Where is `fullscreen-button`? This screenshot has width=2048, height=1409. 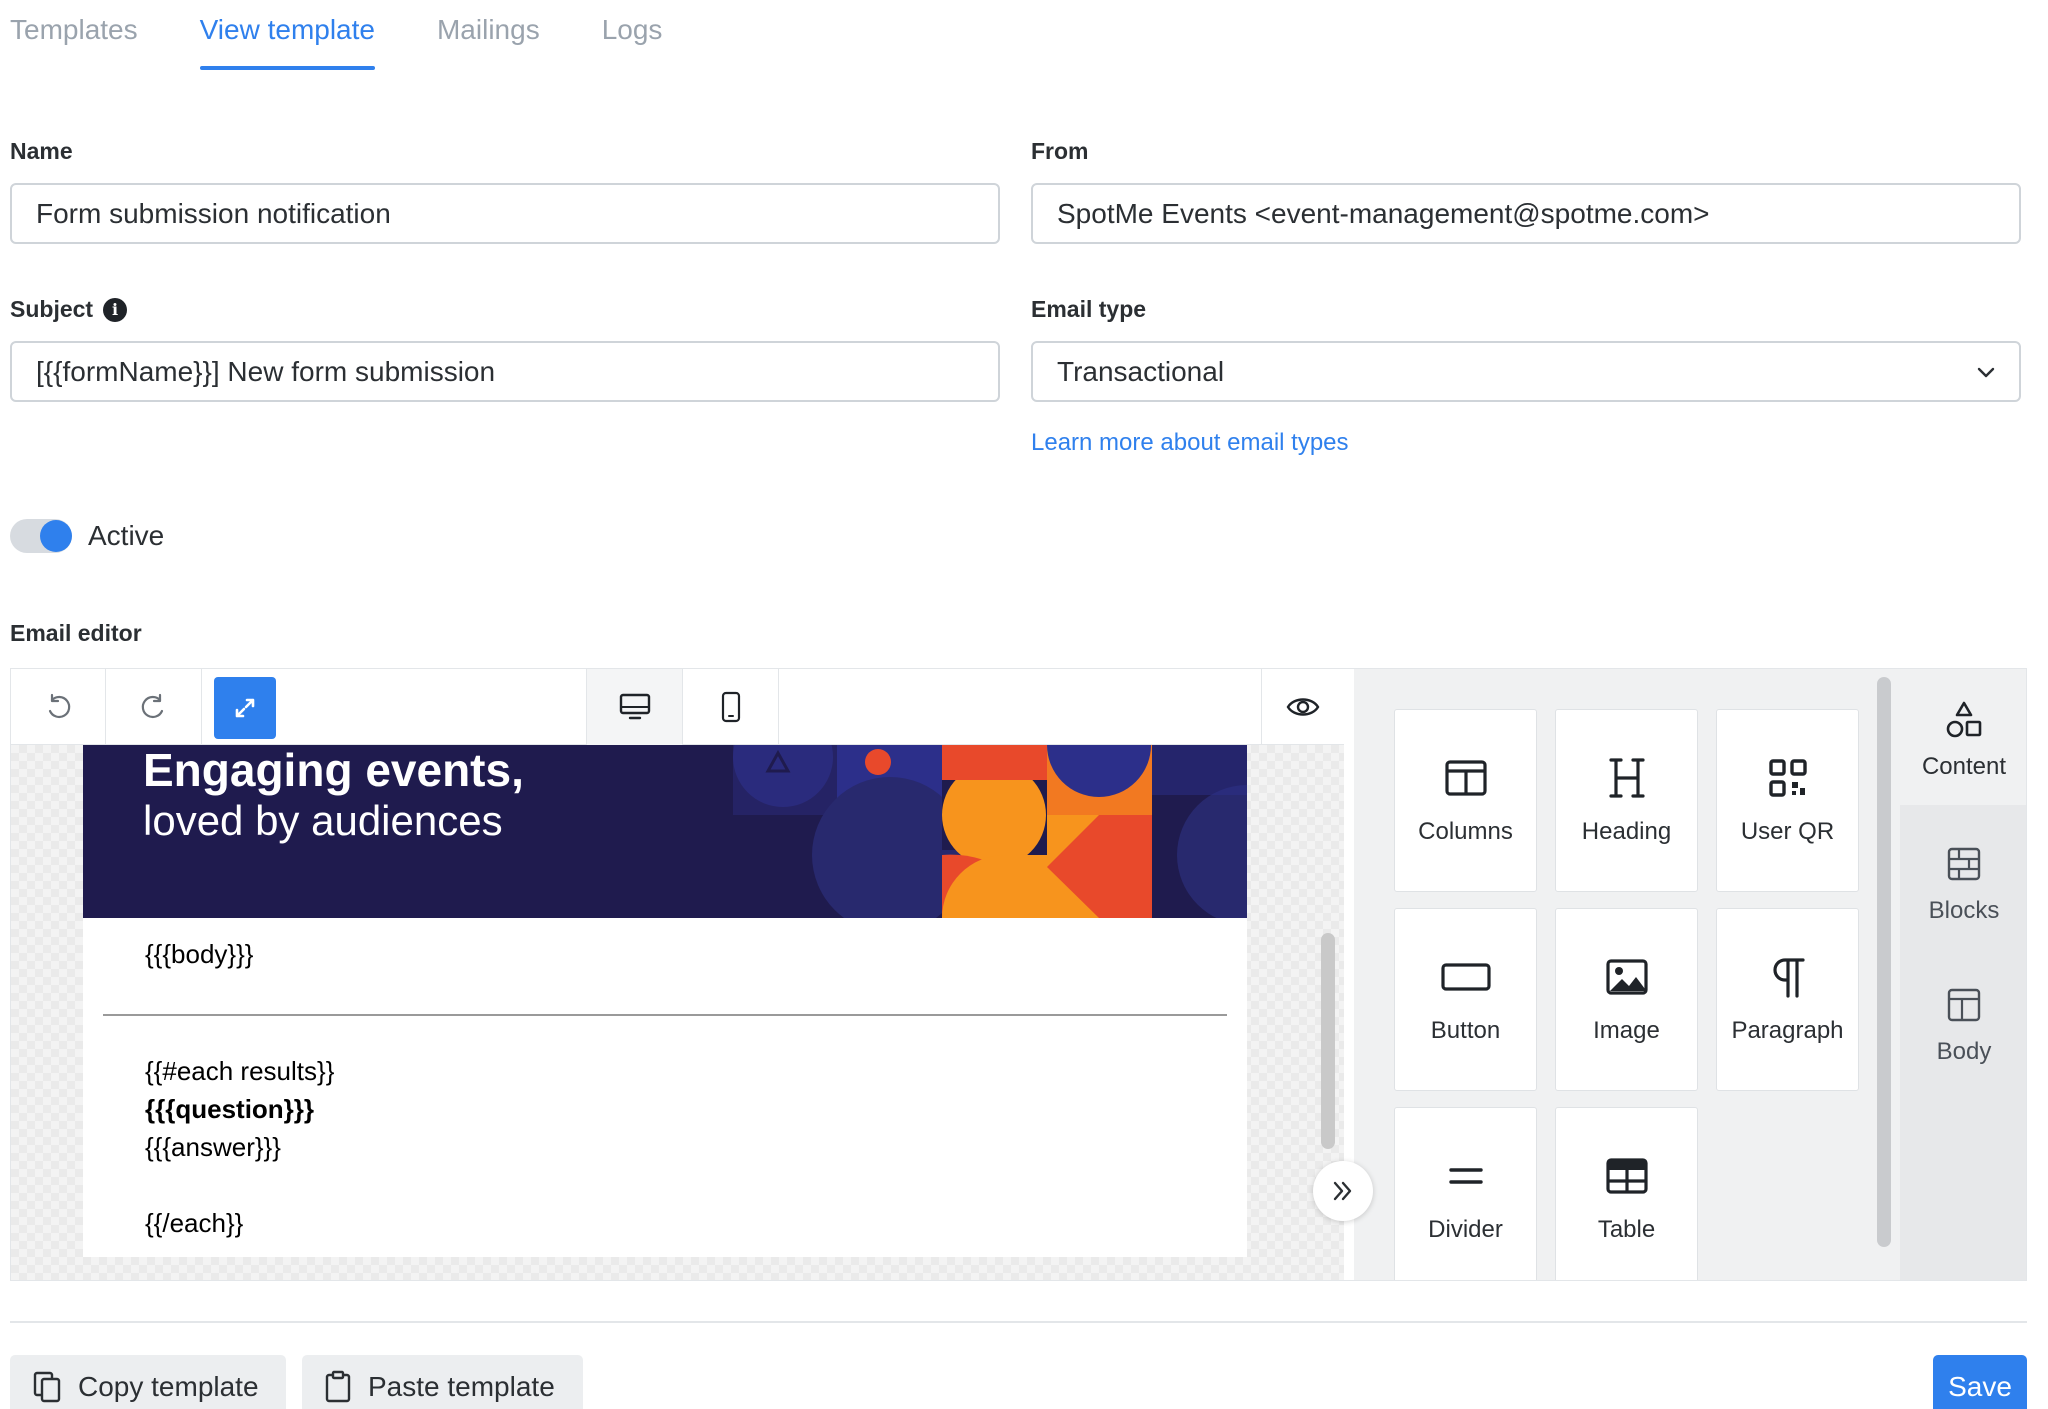 fullscreen-button is located at coordinates (245, 708).